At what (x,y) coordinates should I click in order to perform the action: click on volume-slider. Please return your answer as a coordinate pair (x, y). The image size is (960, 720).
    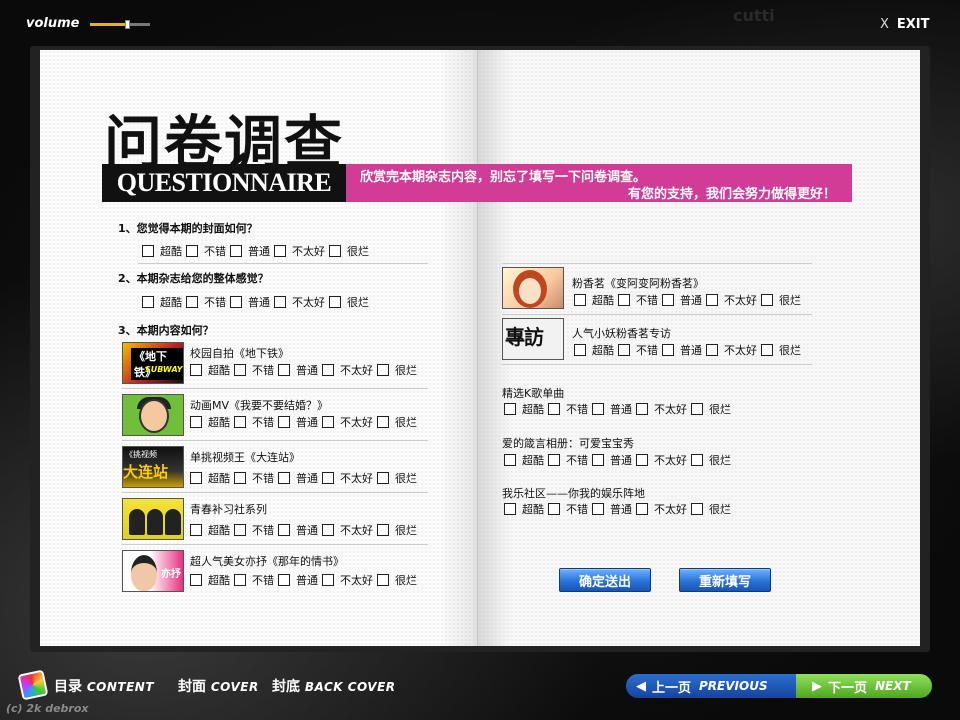
    Looking at the image, I should click on (120, 24).